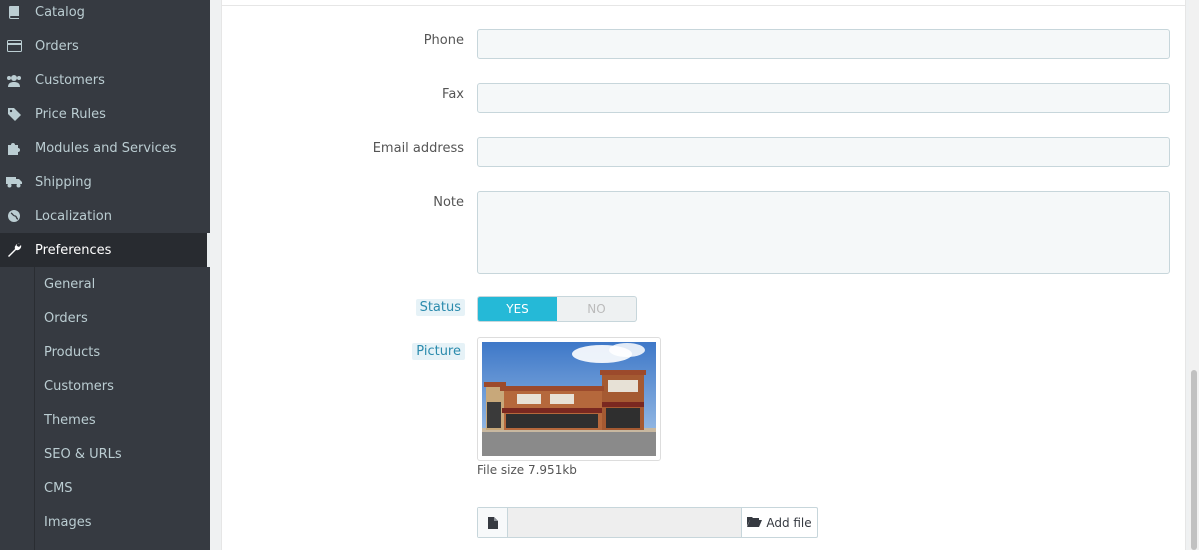 The height and width of the screenshot is (550, 1199). I want to click on submenu-rail, so click(34, 408).